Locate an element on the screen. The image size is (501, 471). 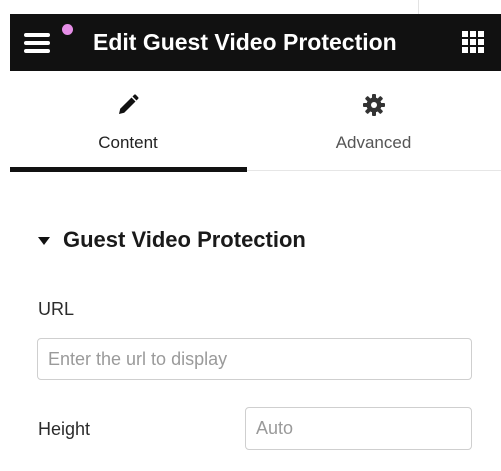
notification-dot is located at coordinates (67, 29).